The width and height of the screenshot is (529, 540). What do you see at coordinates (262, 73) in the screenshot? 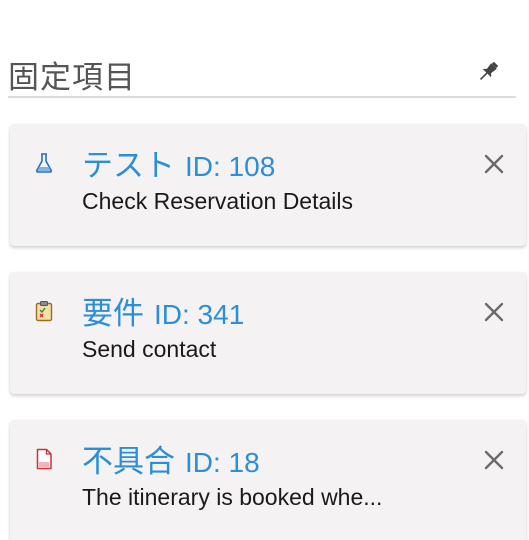
I see `panel-header: 固定項目` at bounding box center [262, 73].